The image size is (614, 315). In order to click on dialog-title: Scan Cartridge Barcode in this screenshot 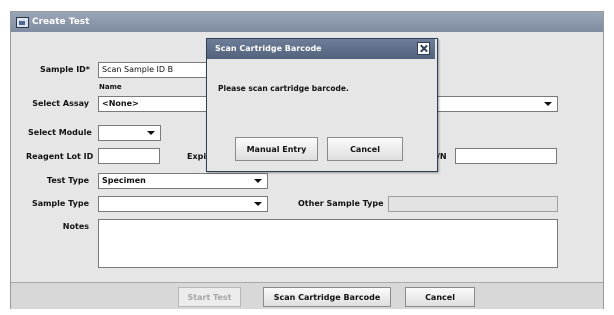, I will do `click(268, 48)`.